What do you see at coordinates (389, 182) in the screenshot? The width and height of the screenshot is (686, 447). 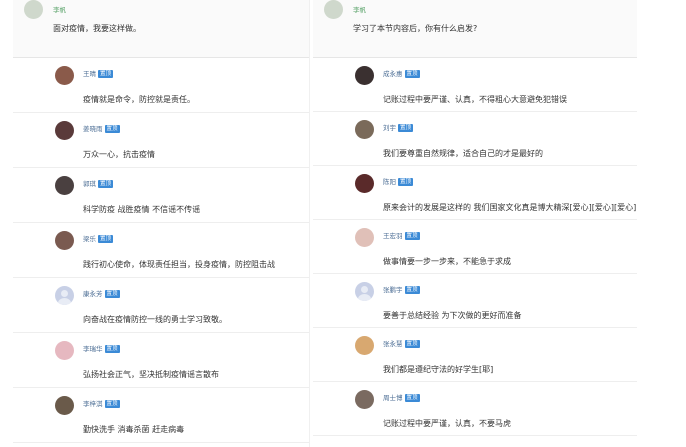 I see `reply-author-label: 陈阳` at bounding box center [389, 182].